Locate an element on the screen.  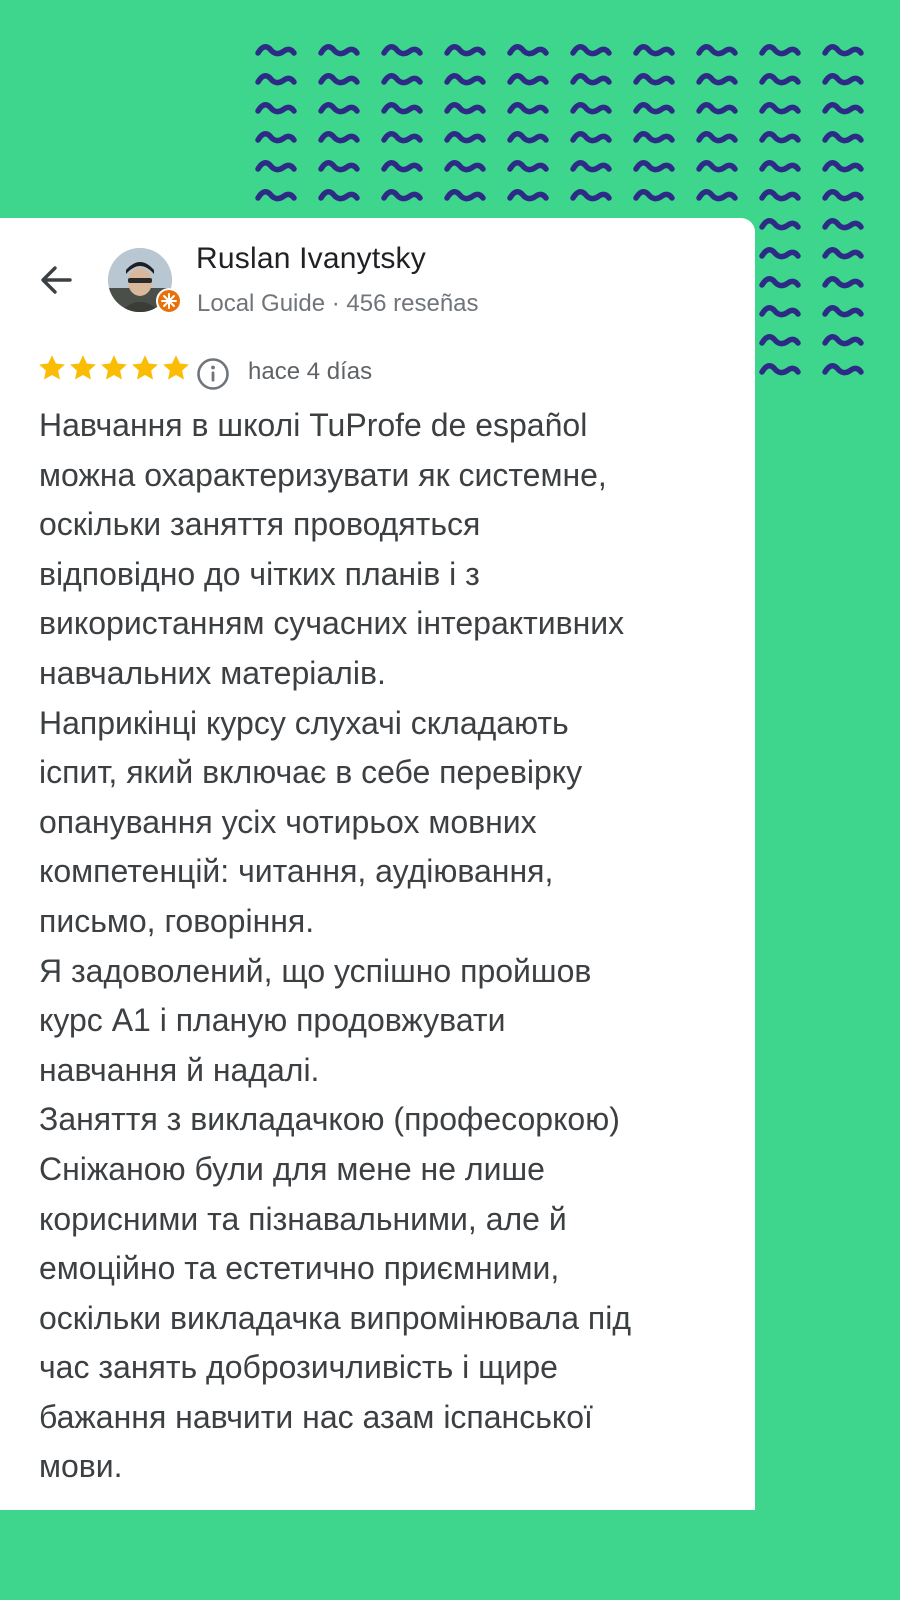
review-line: письмо, говоріння. is located at coordinates (177, 920).